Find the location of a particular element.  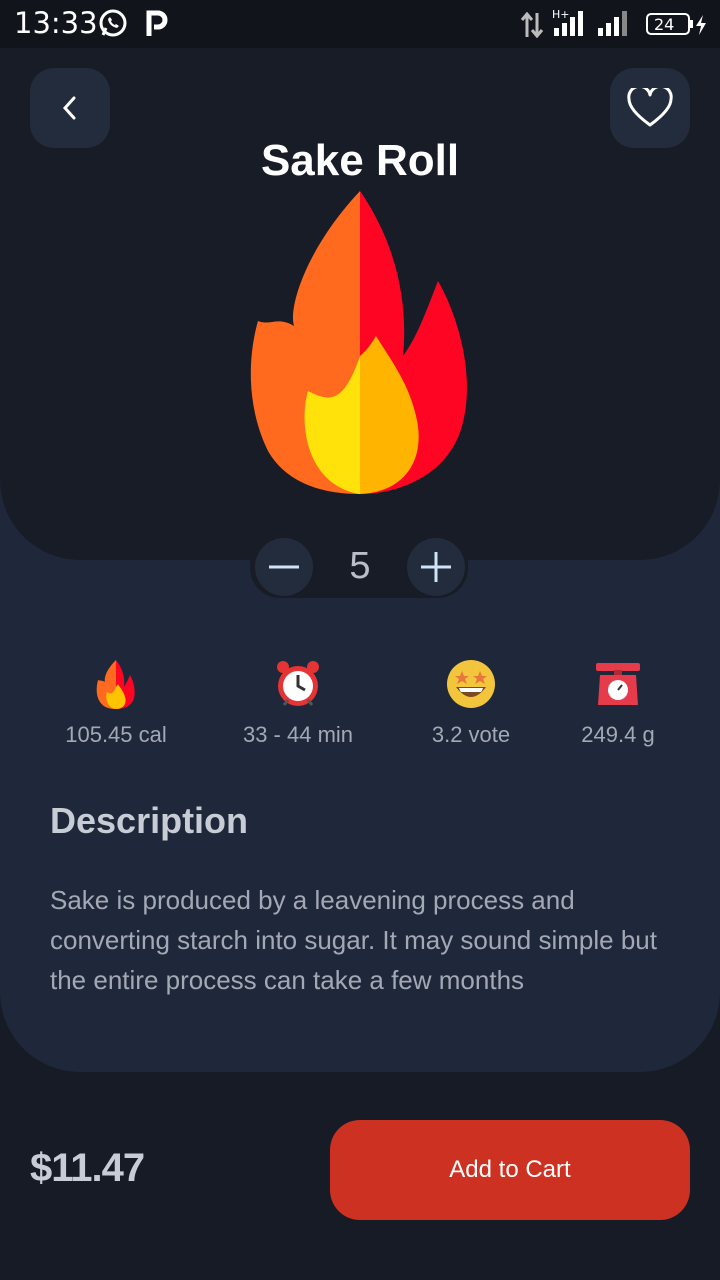

minus-icon is located at coordinates (284, 567).